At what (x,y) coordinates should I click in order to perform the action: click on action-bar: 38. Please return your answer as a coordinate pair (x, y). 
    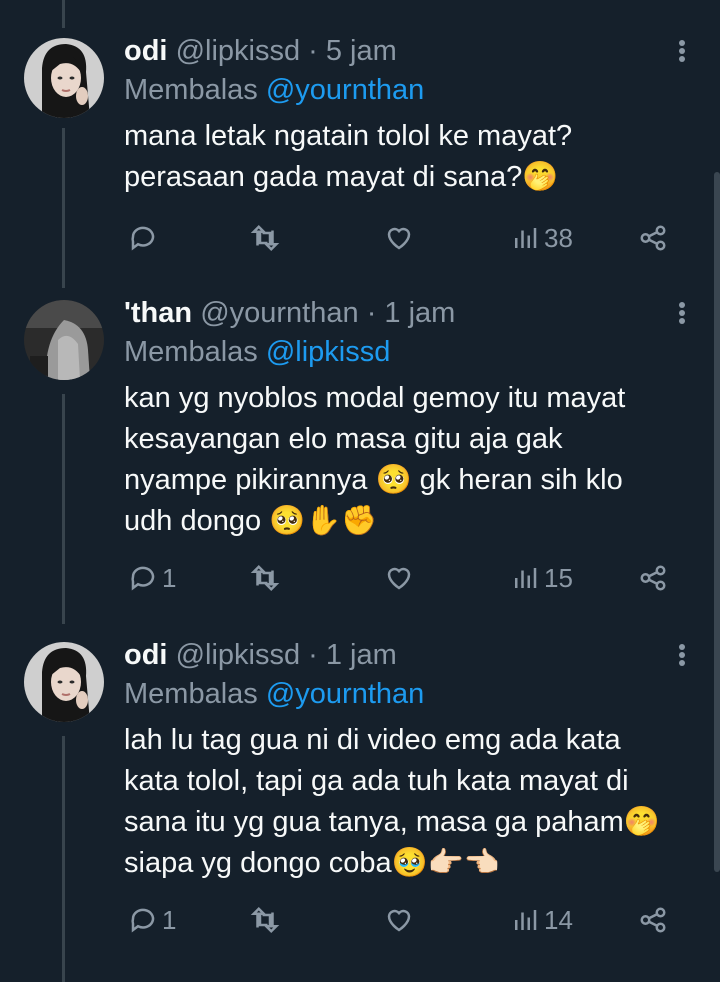
    Looking at the image, I should click on (404, 238).